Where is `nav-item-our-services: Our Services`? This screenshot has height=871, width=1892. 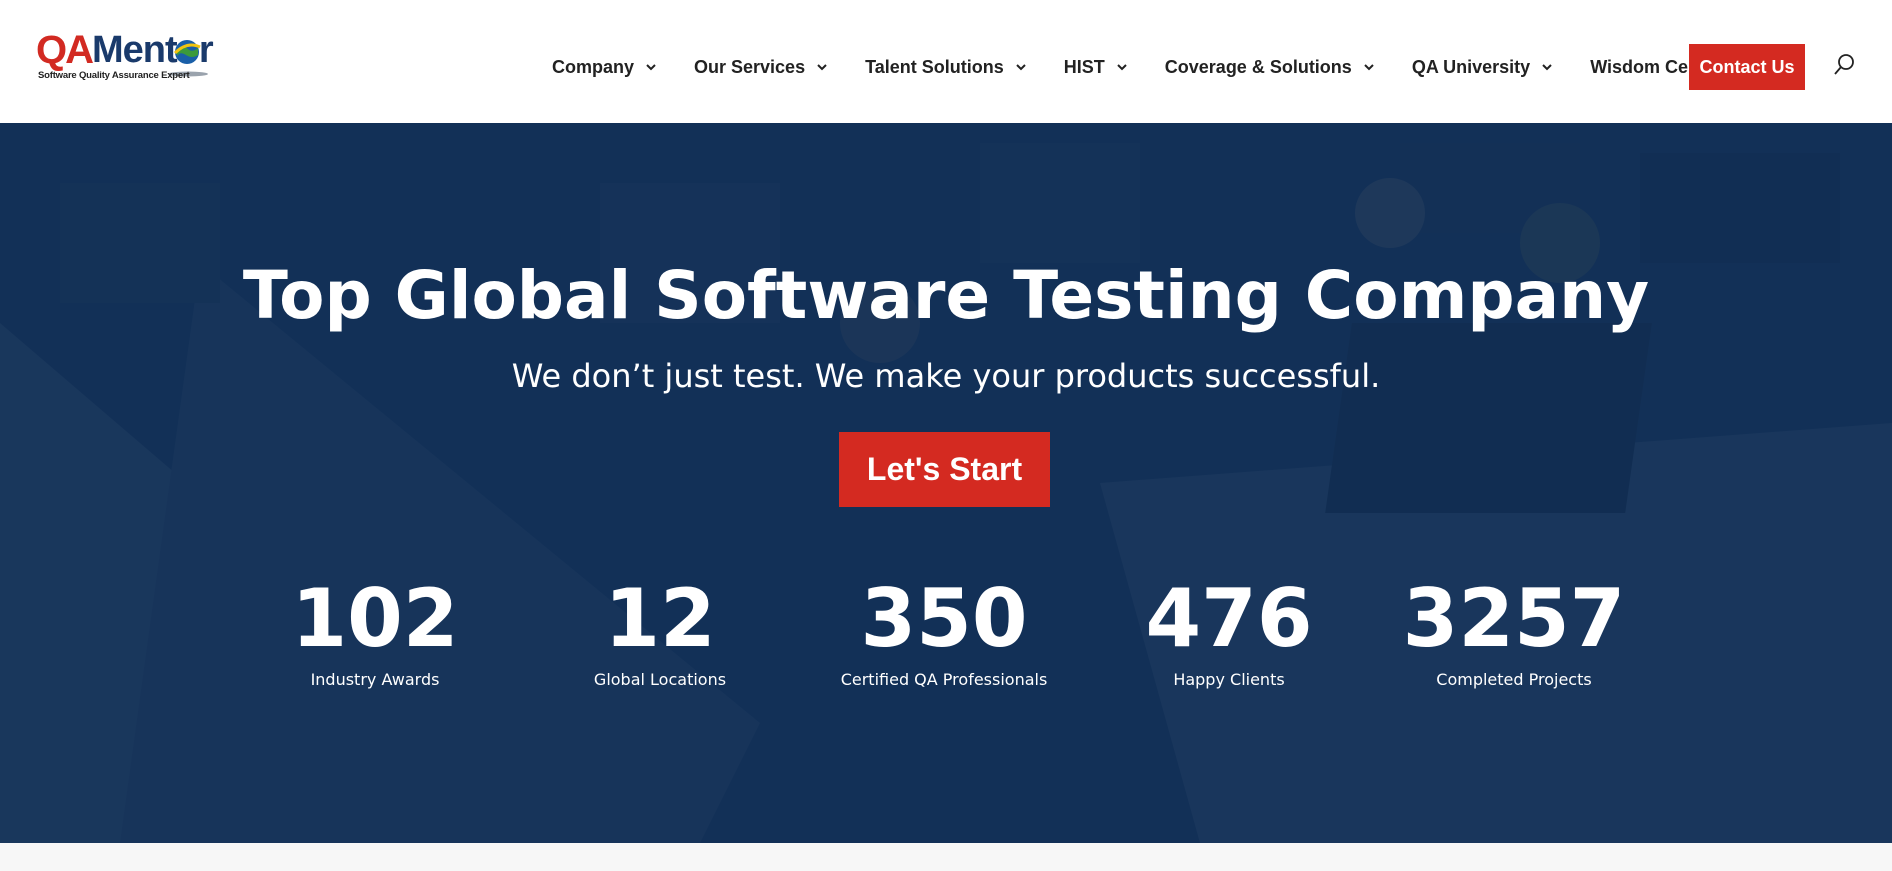 nav-item-our-services: Our Services is located at coordinates (761, 67).